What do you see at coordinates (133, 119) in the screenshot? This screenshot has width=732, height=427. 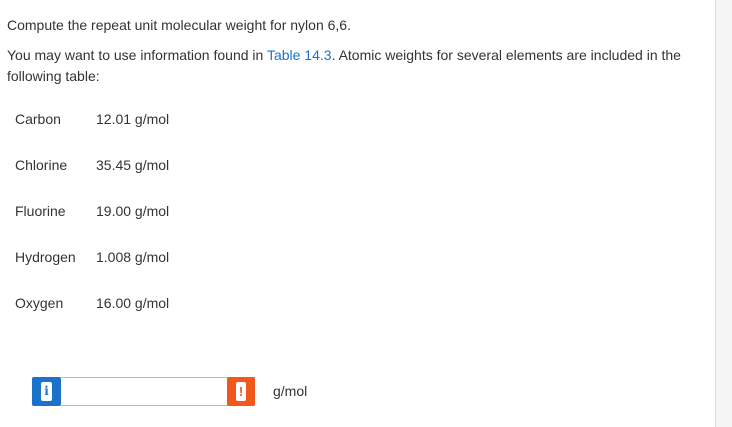 I see `element-weight: 12.01 g/mol` at bounding box center [133, 119].